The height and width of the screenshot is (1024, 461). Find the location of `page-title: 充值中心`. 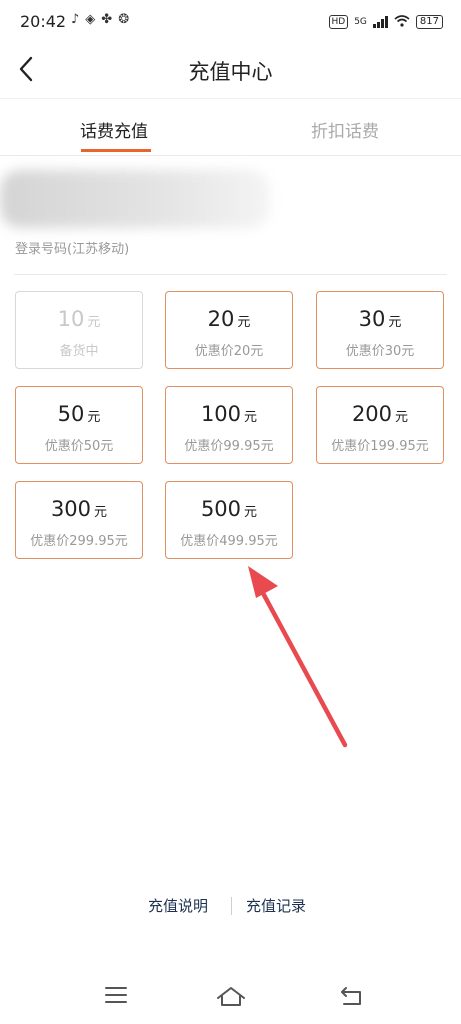

page-title: 充值中心 is located at coordinates (230, 72).